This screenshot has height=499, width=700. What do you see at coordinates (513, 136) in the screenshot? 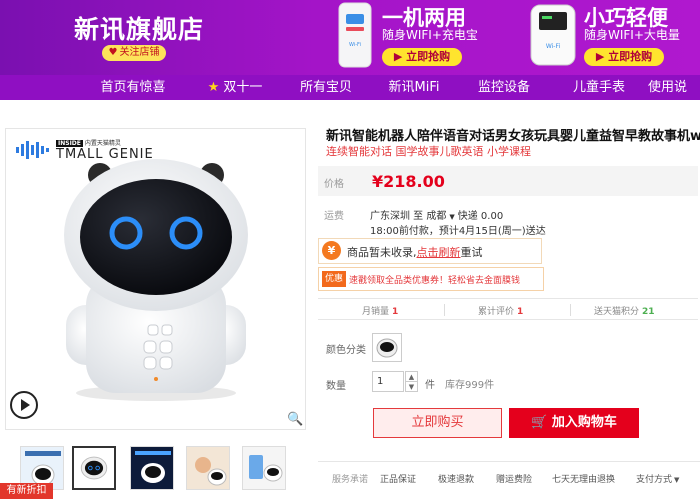
I see `product-title: 新讯智能机器人陪伴语音对话男女孩玩具婴儿童益智早教故事机wifi` at bounding box center [513, 136].